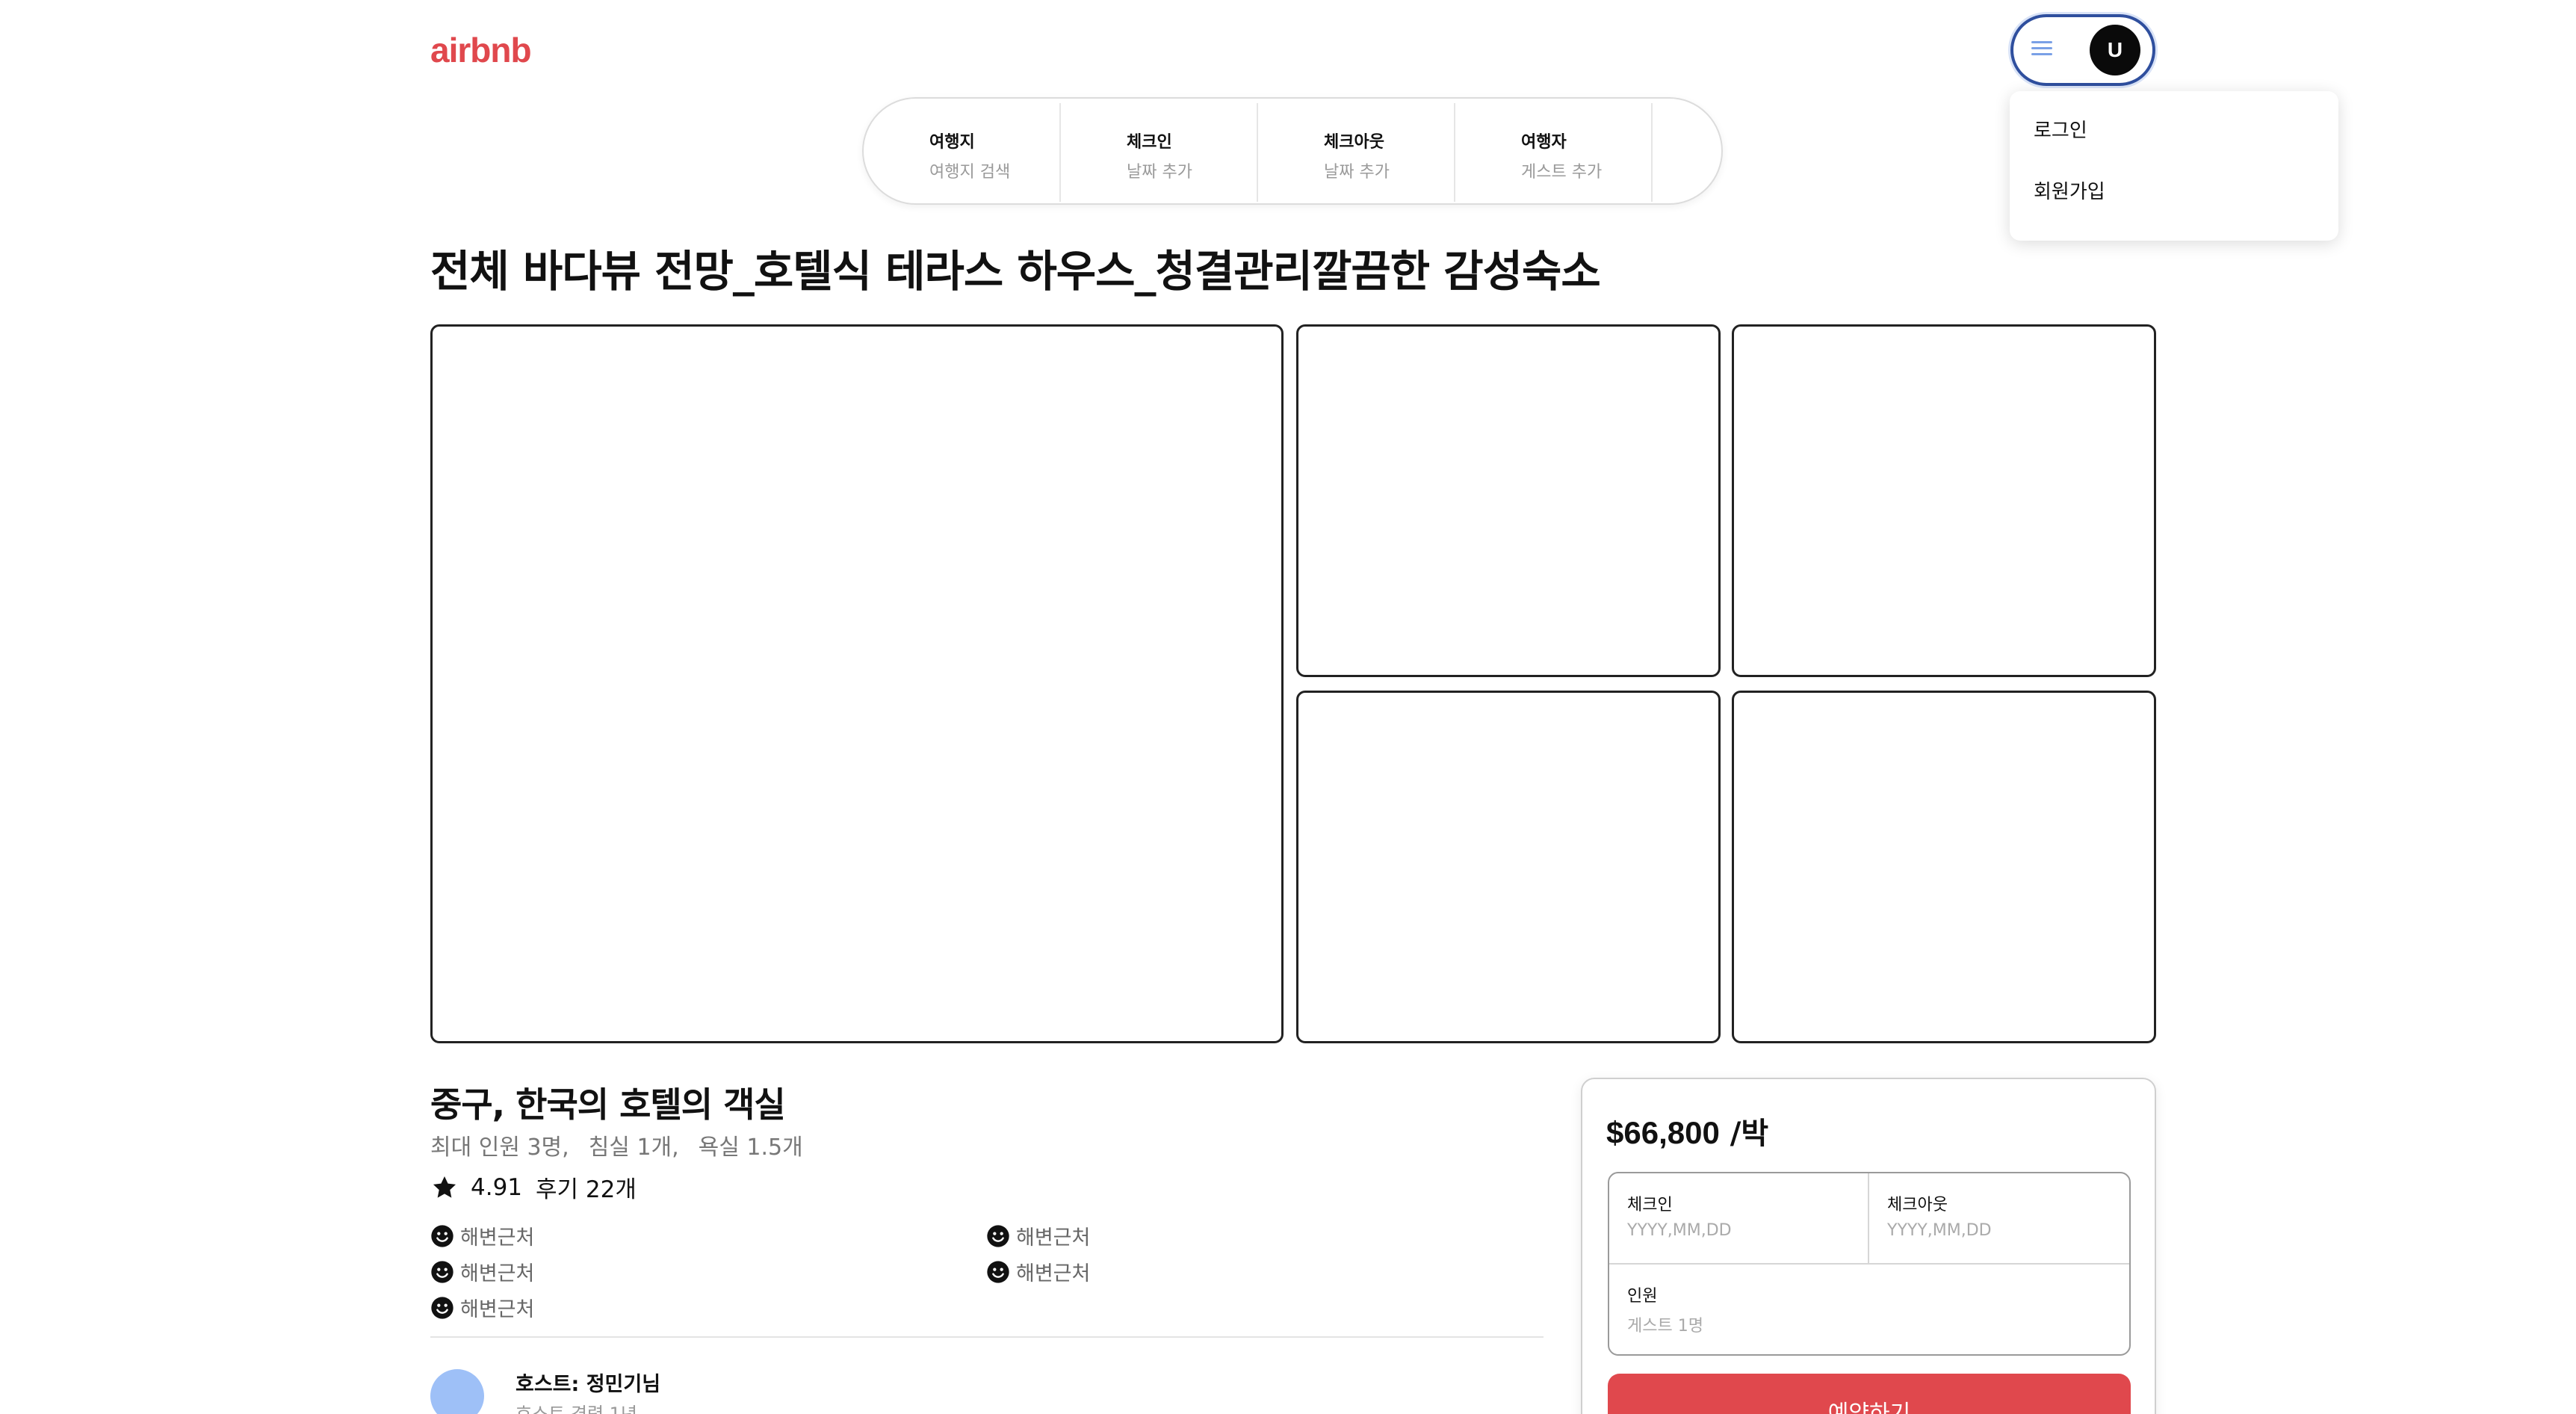 This screenshot has width=2576, height=1414. I want to click on search-guests-placeholder: 게스트 추가, so click(1562, 172).